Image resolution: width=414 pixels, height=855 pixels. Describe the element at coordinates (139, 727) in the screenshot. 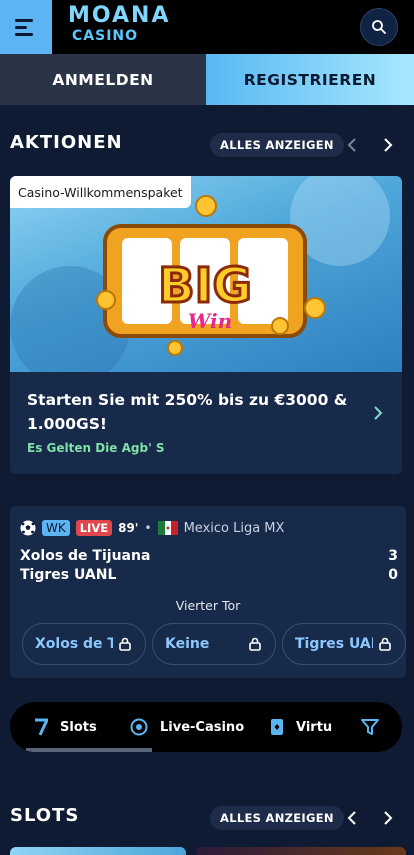

I see `casino-chip-icon` at that location.